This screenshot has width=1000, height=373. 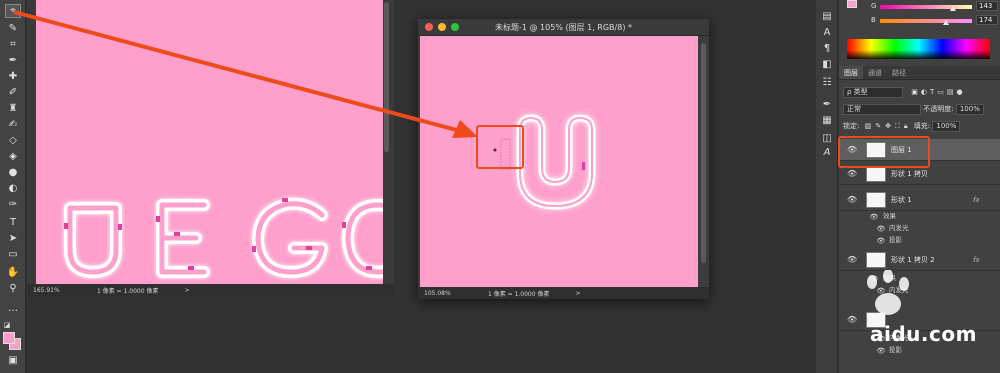 What do you see at coordinates (901, 200) in the screenshot?
I see `layer-name: 形状 1` at bounding box center [901, 200].